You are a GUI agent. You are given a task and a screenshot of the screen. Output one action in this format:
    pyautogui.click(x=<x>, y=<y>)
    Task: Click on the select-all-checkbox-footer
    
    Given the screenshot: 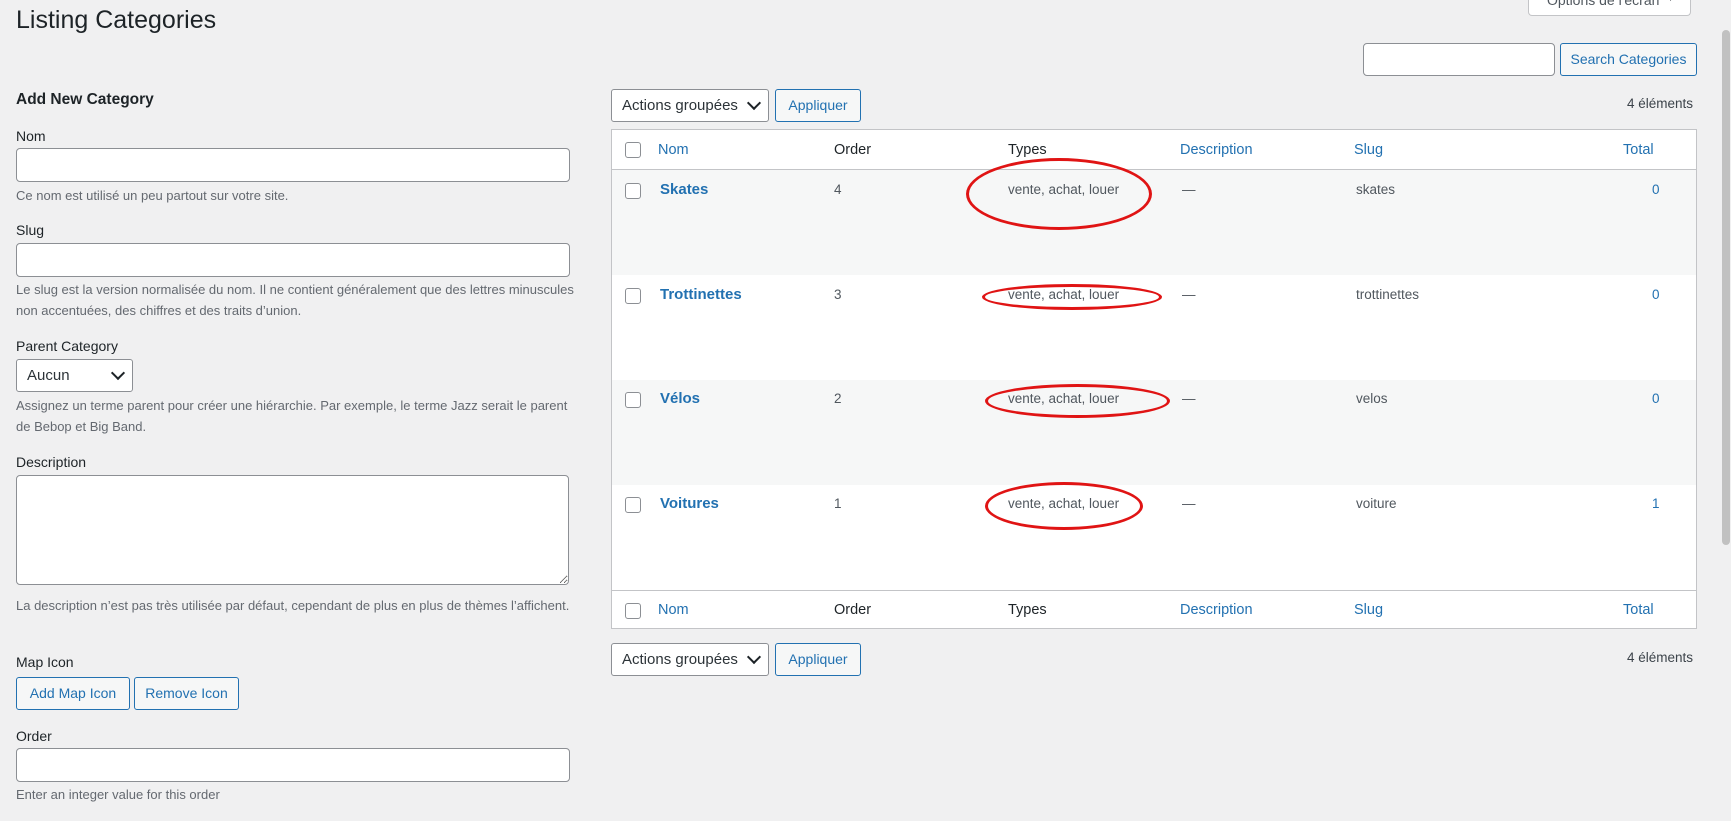 What is the action you would take?
    pyautogui.click(x=633, y=611)
    